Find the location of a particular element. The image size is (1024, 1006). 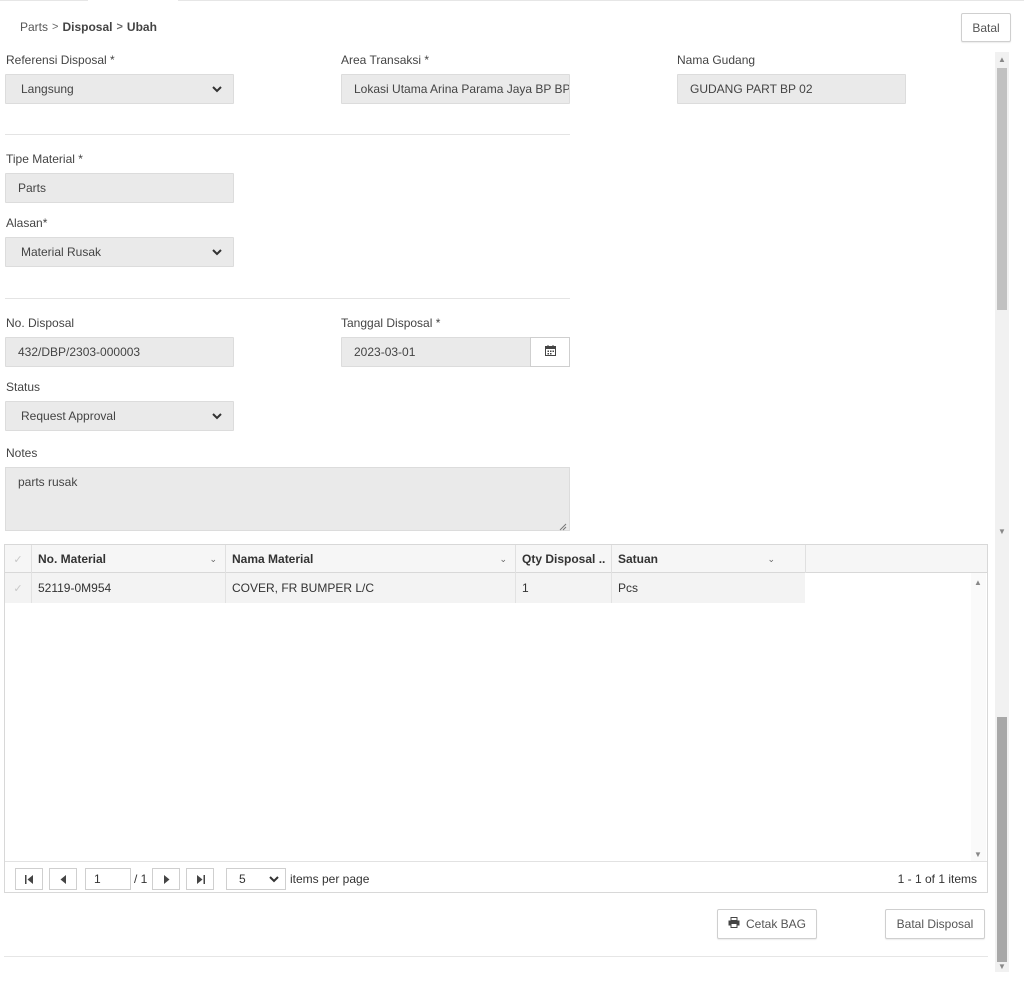

notes-label: Notes is located at coordinates (22, 453).